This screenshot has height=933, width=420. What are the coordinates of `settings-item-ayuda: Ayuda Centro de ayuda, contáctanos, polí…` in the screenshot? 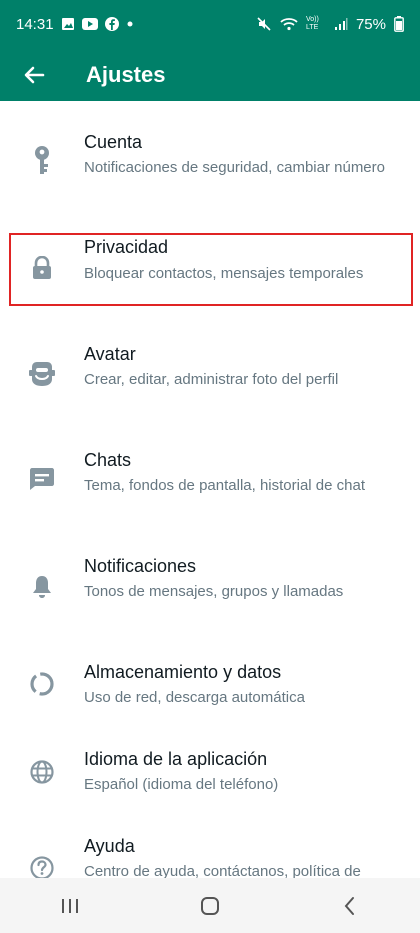 It's located at (210, 842).